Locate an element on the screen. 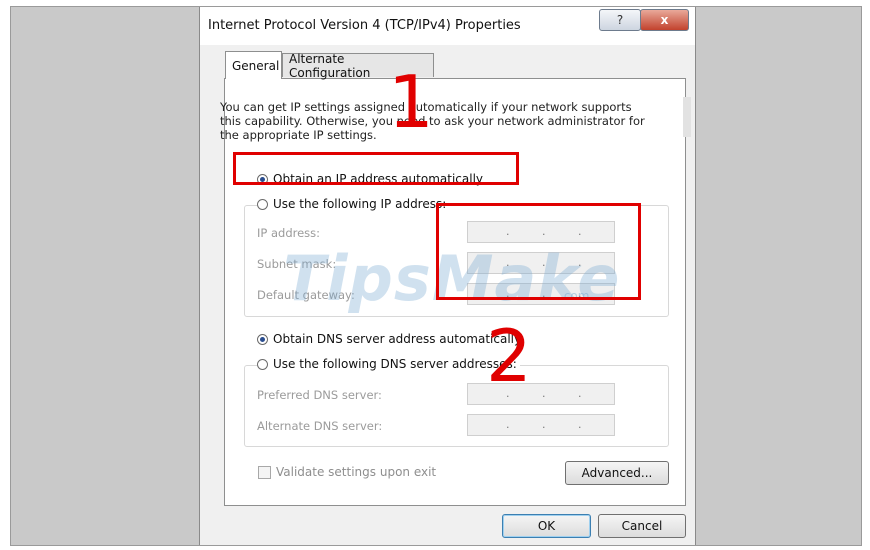 This screenshot has height=550, width=870. use-following-ip-radio is located at coordinates (262, 204).